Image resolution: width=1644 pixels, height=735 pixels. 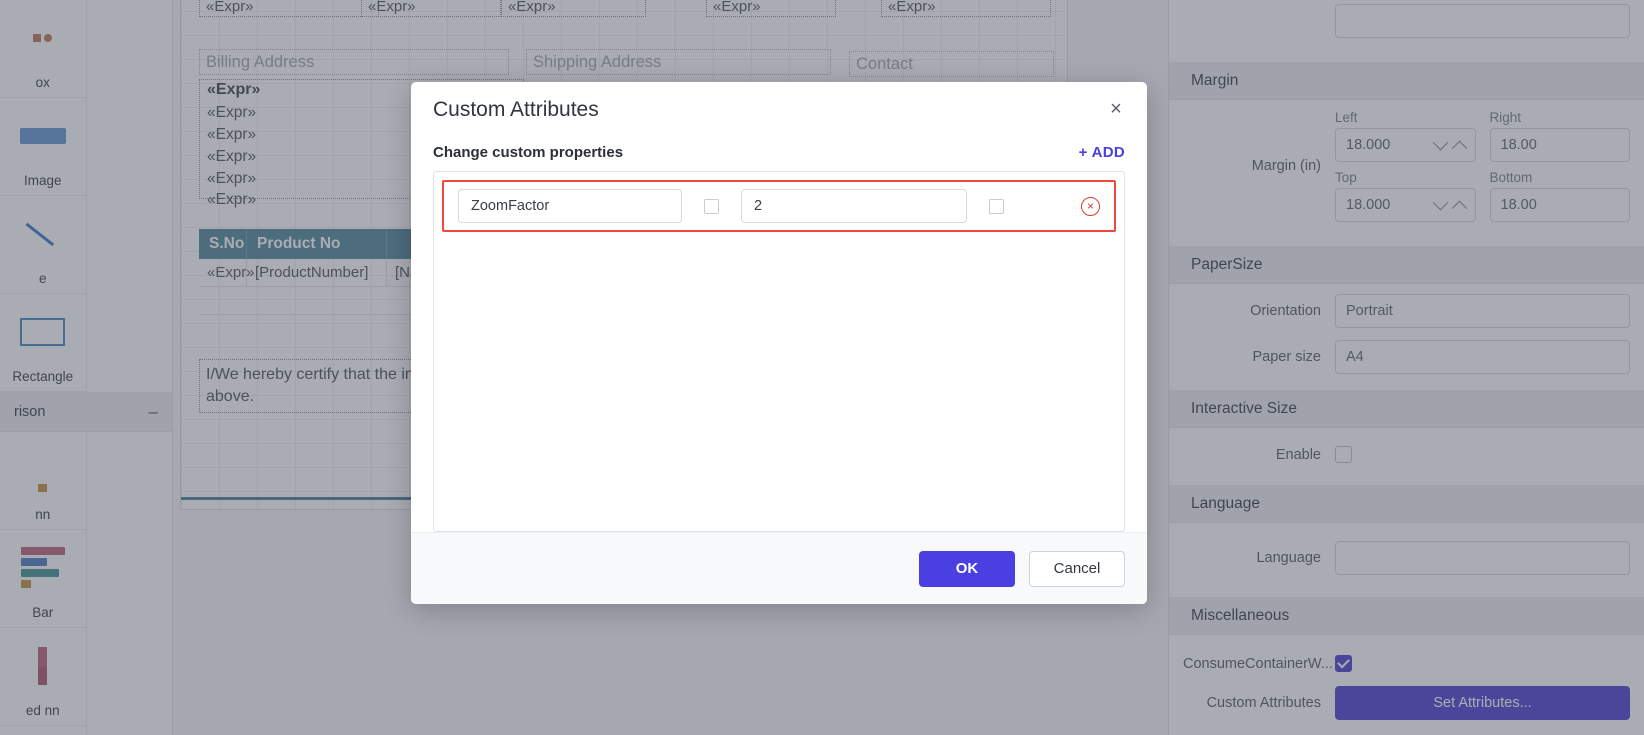 What do you see at coordinates (711, 206) in the screenshot?
I see `attribute-key-checkbox` at bounding box center [711, 206].